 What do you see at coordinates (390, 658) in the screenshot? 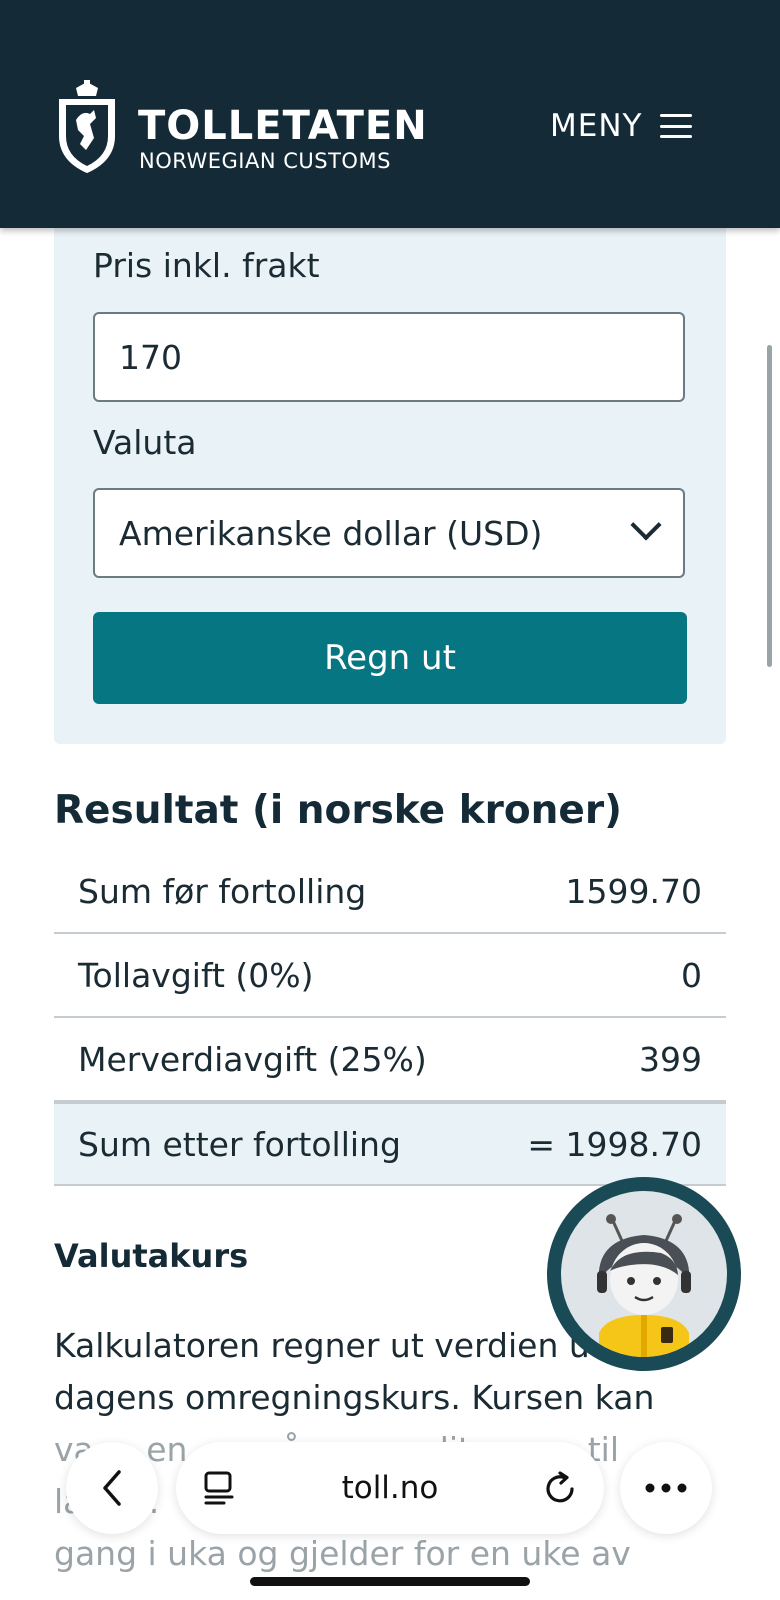
I see `calculate-button: Regn ut` at bounding box center [390, 658].